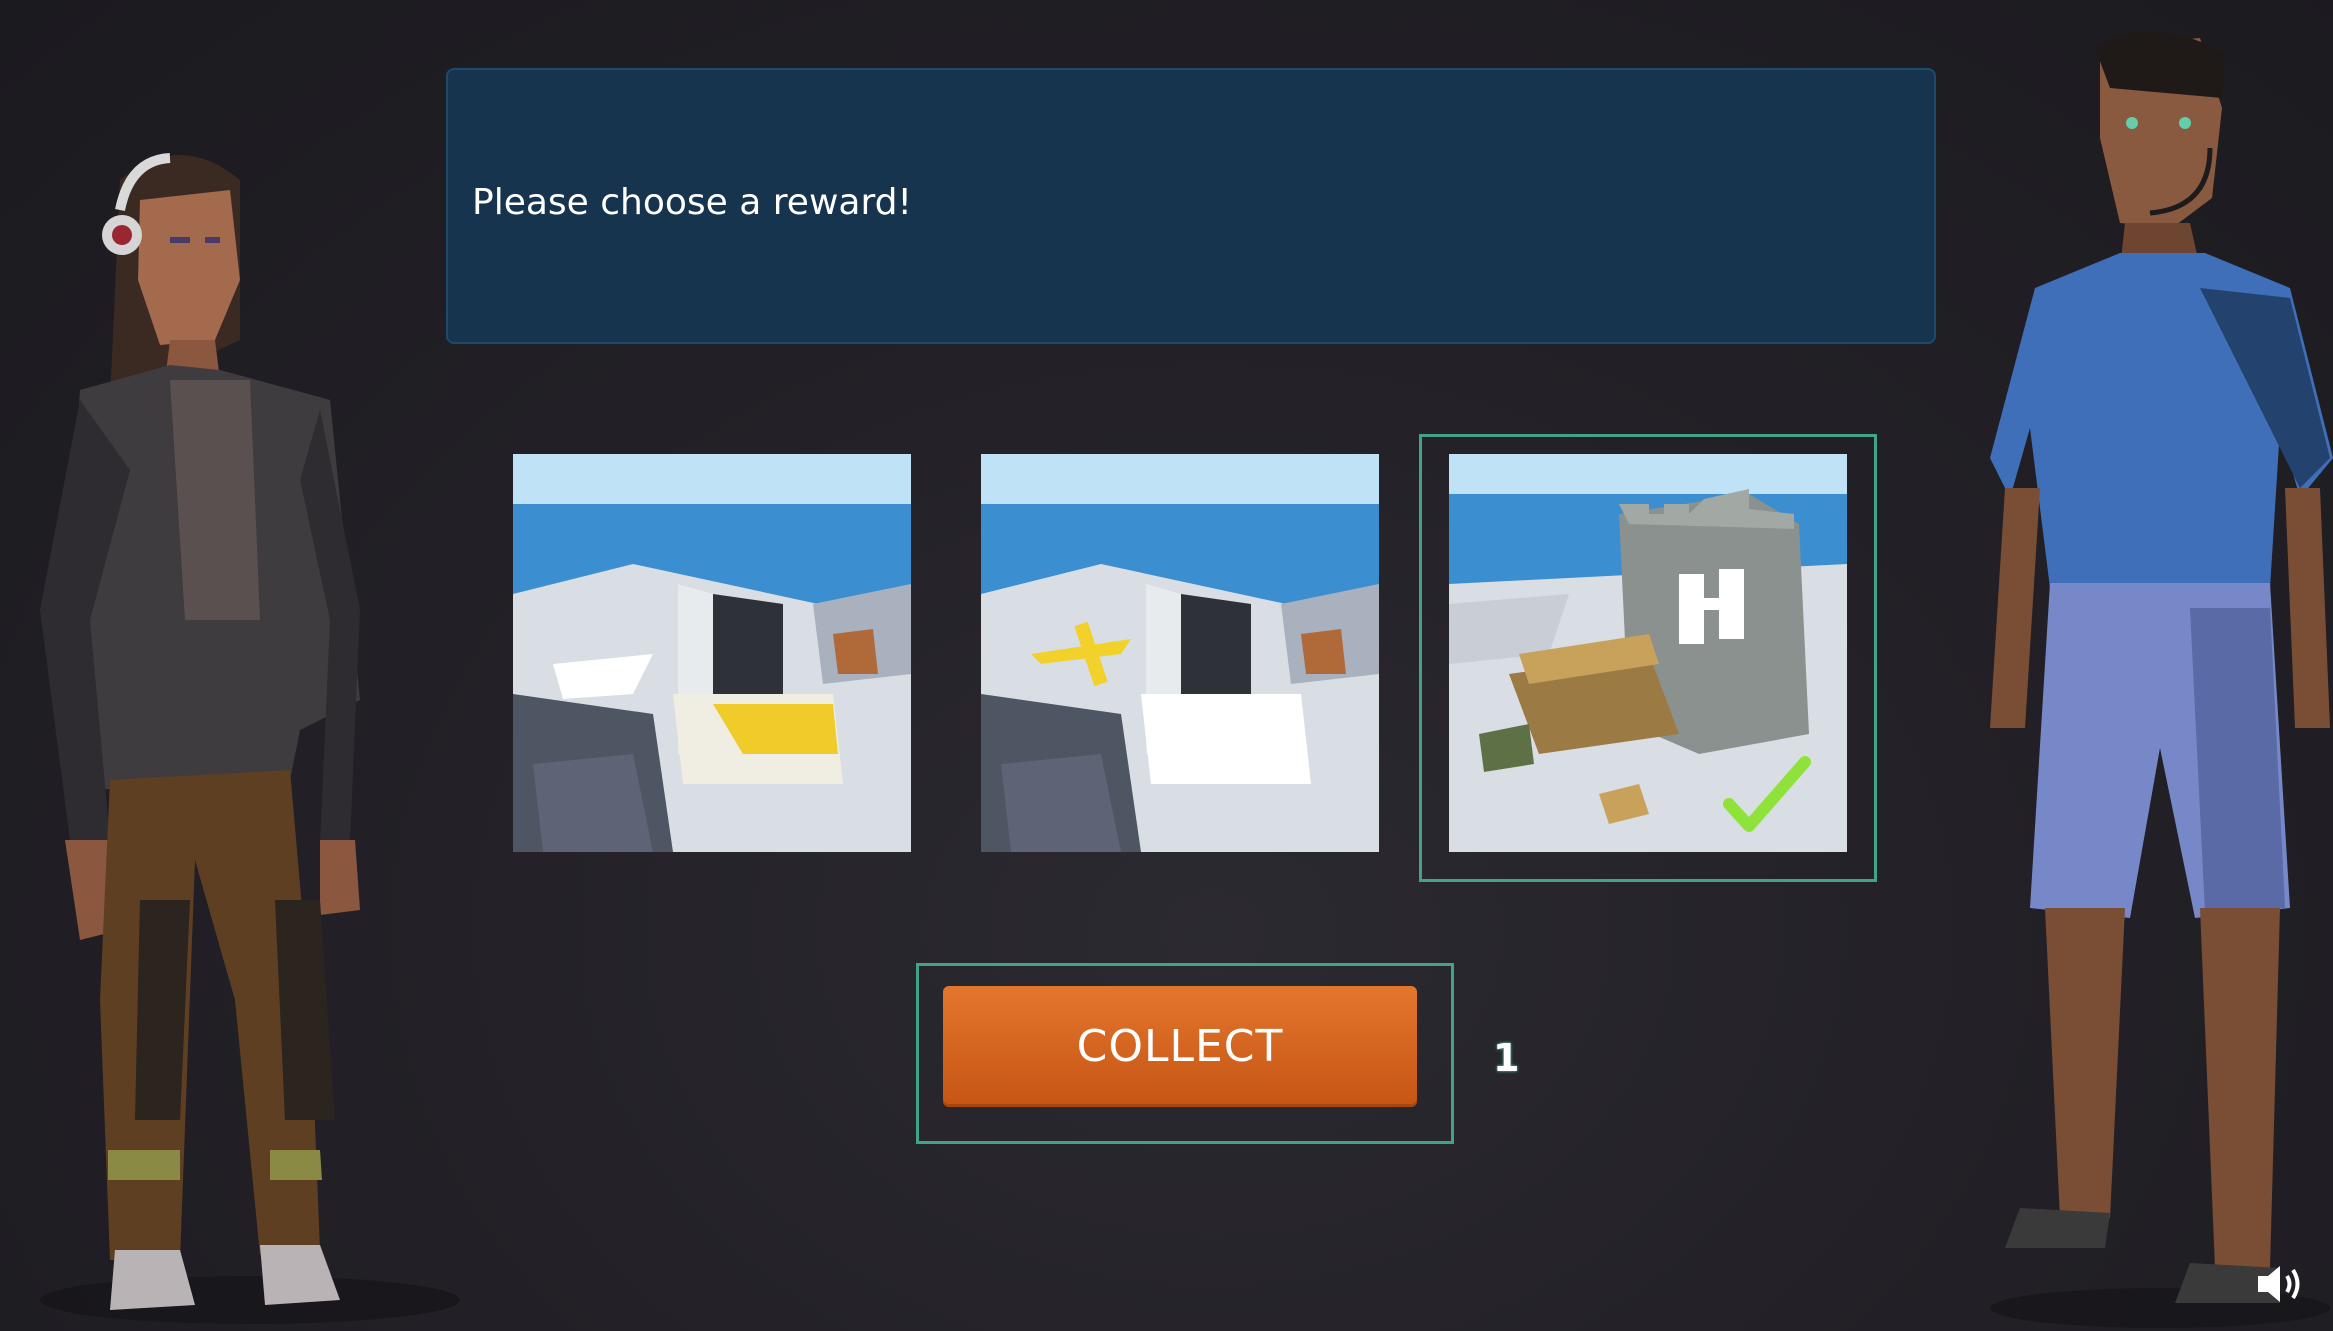  I want to click on male-character, so click(2161, 679).